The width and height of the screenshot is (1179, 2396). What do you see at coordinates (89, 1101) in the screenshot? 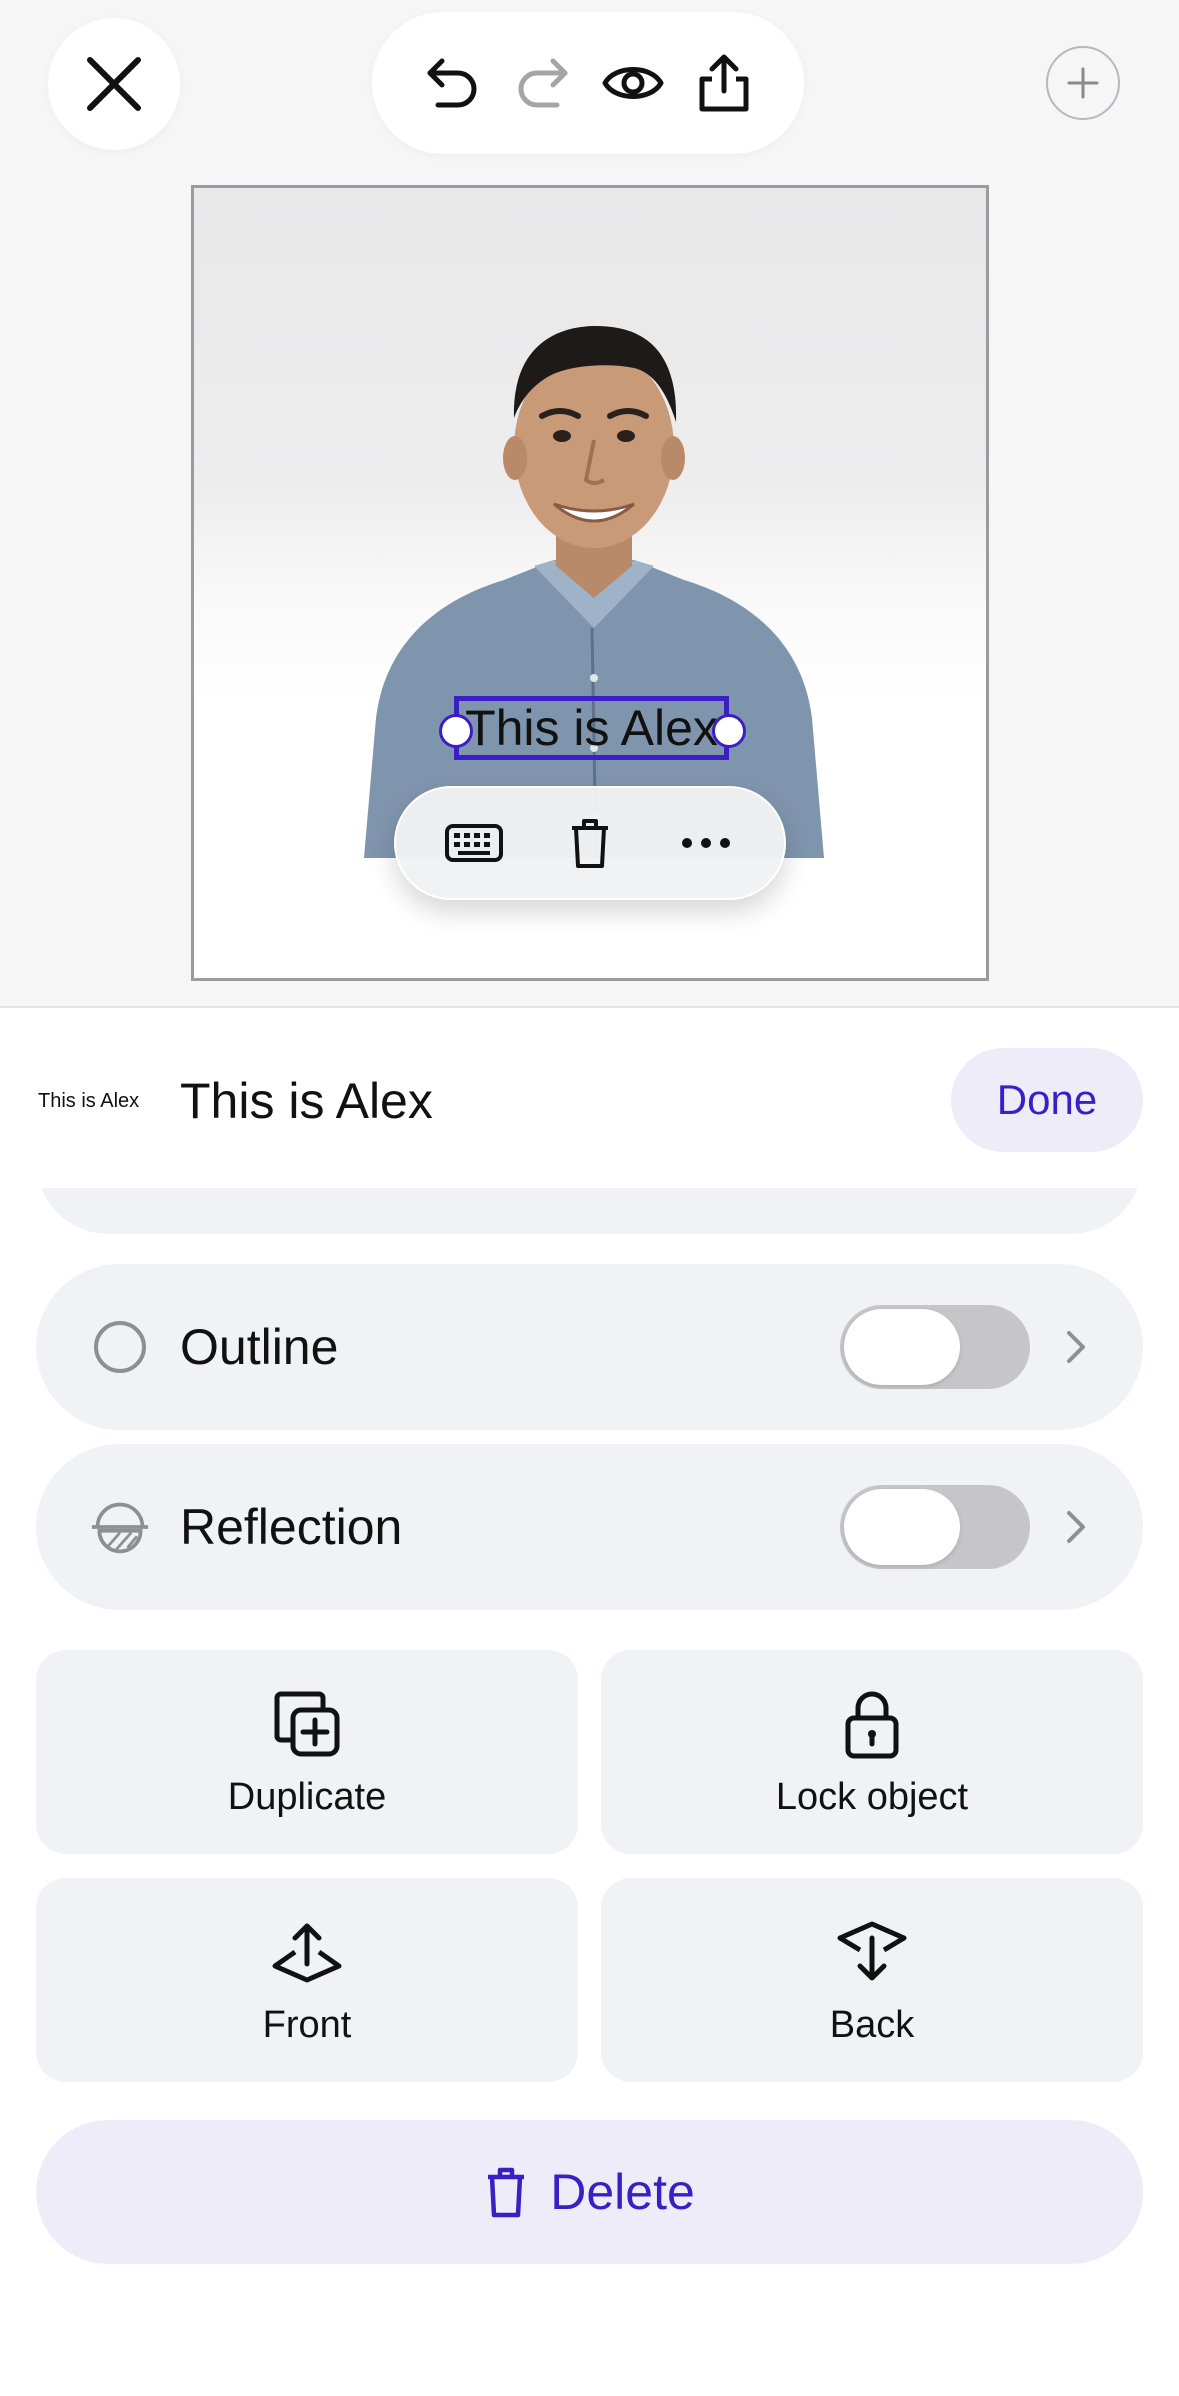
I see `text-thumbnail: This is Alex` at bounding box center [89, 1101].